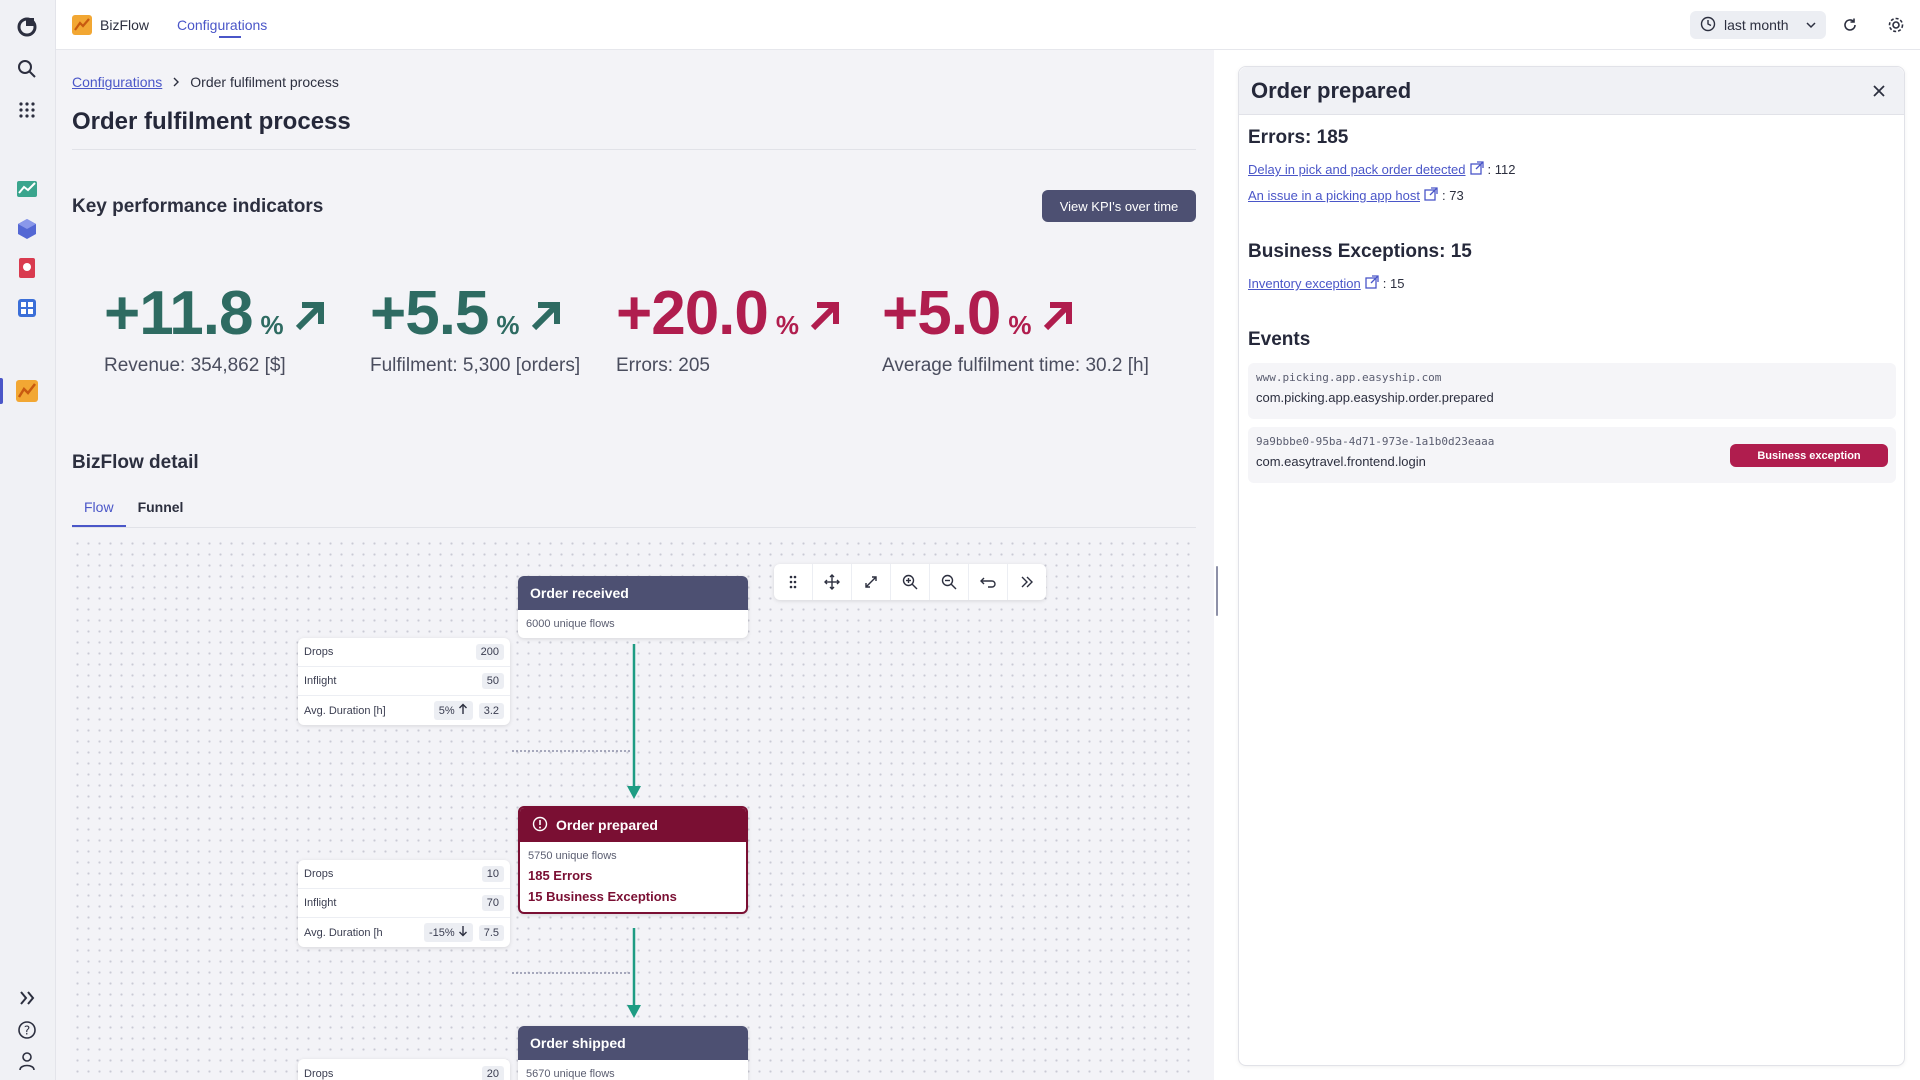 The width and height of the screenshot is (1920, 1080). I want to click on node-header: Order prepared, so click(633, 825).